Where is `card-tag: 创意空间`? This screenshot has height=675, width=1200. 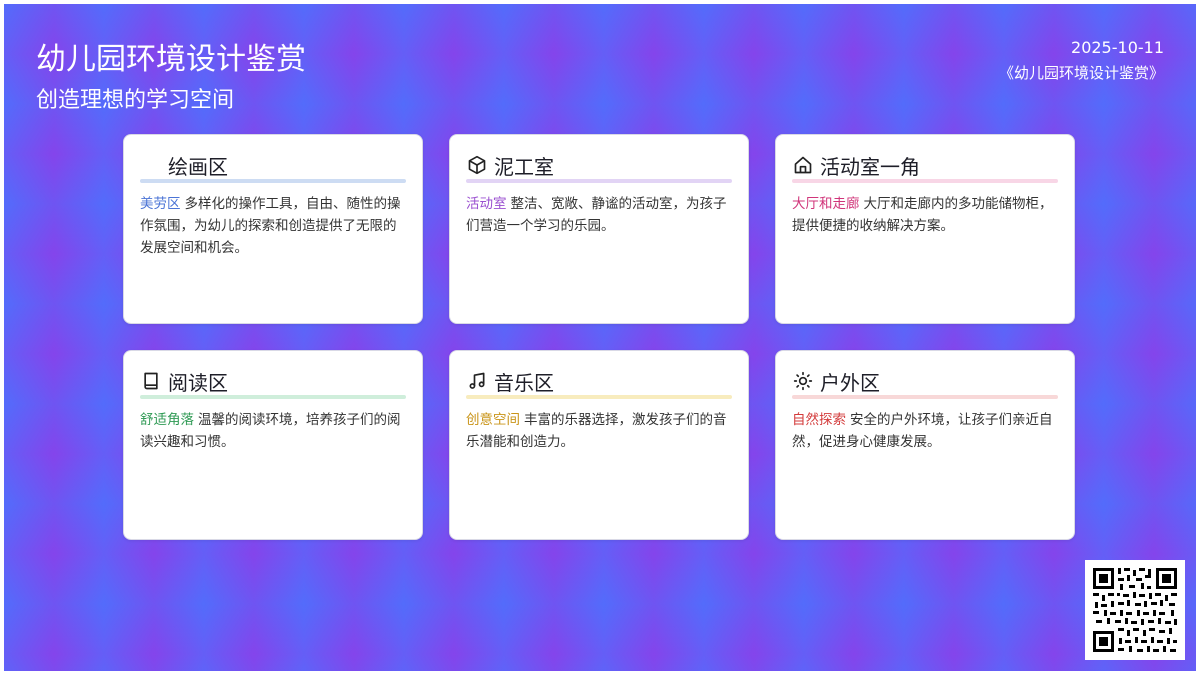 card-tag: 创意空间 is located at coordinates (493, 420).